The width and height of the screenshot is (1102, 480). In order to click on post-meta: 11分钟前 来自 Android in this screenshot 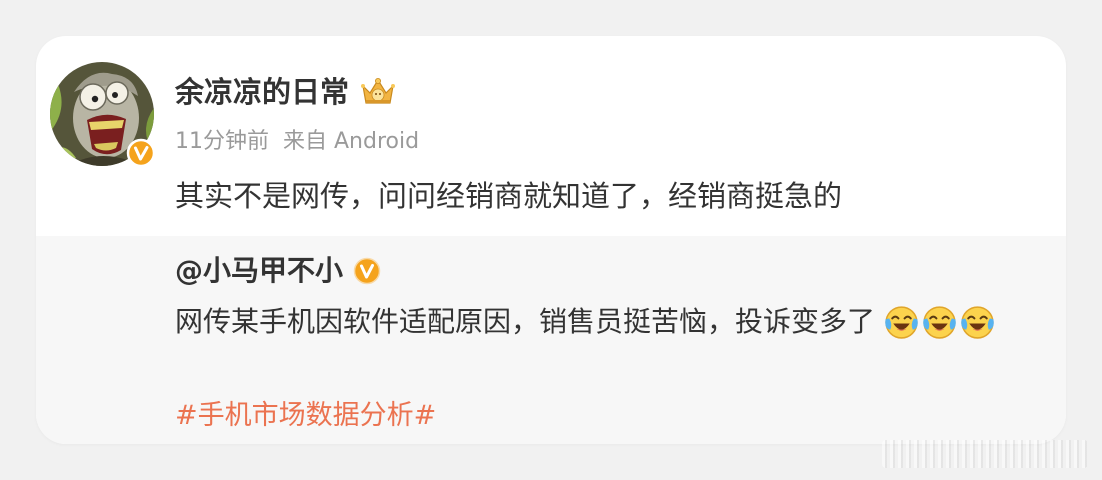, I will do `click(297, 142)`.